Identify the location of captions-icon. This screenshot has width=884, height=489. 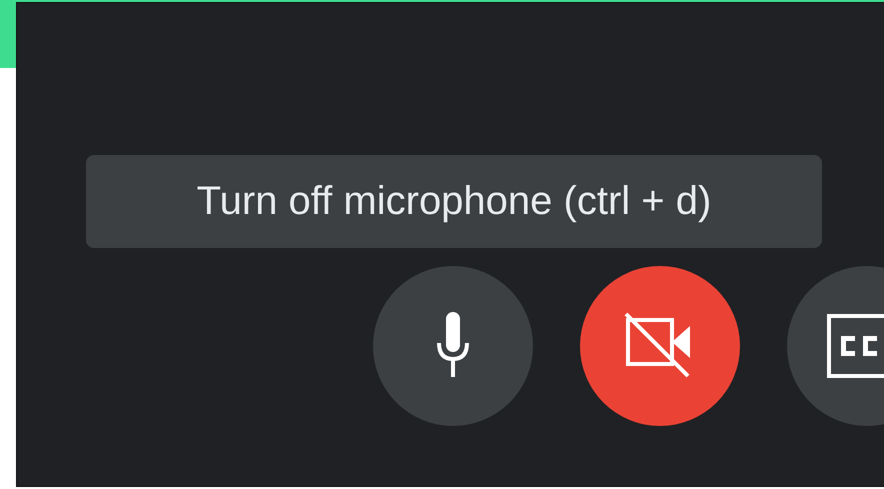
(855, 346).